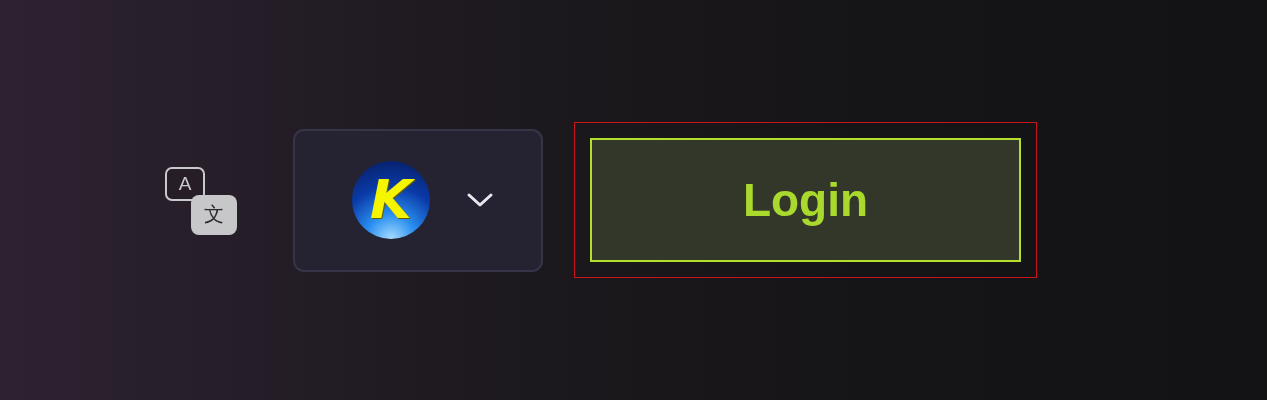 This screenshot has width=1267, height=400. I want to click on login-button: Login, so click(805, 200).